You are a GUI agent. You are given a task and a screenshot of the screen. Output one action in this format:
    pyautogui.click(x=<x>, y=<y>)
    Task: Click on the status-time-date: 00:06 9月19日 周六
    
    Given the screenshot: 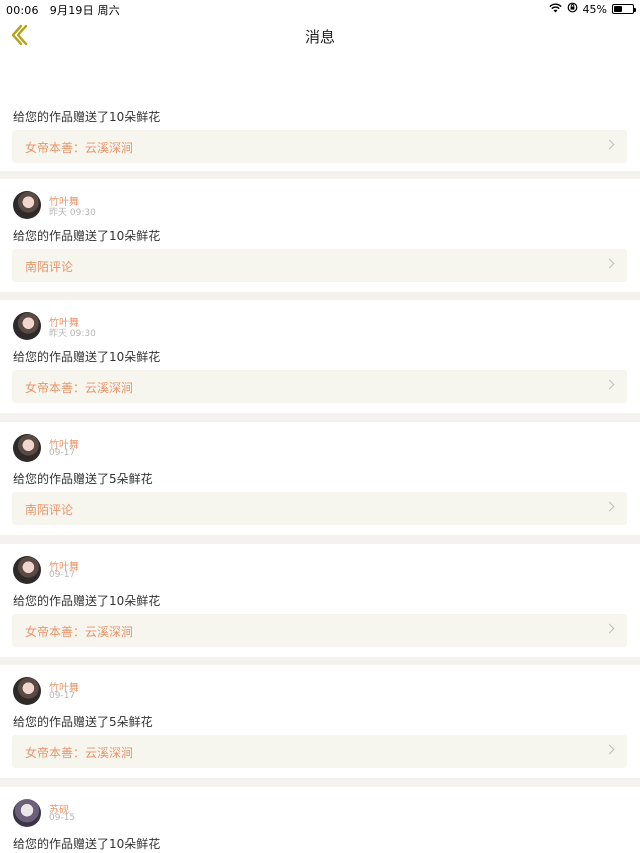 What is the action you would take?
    pyautogui.click(x=63, y=10)
    